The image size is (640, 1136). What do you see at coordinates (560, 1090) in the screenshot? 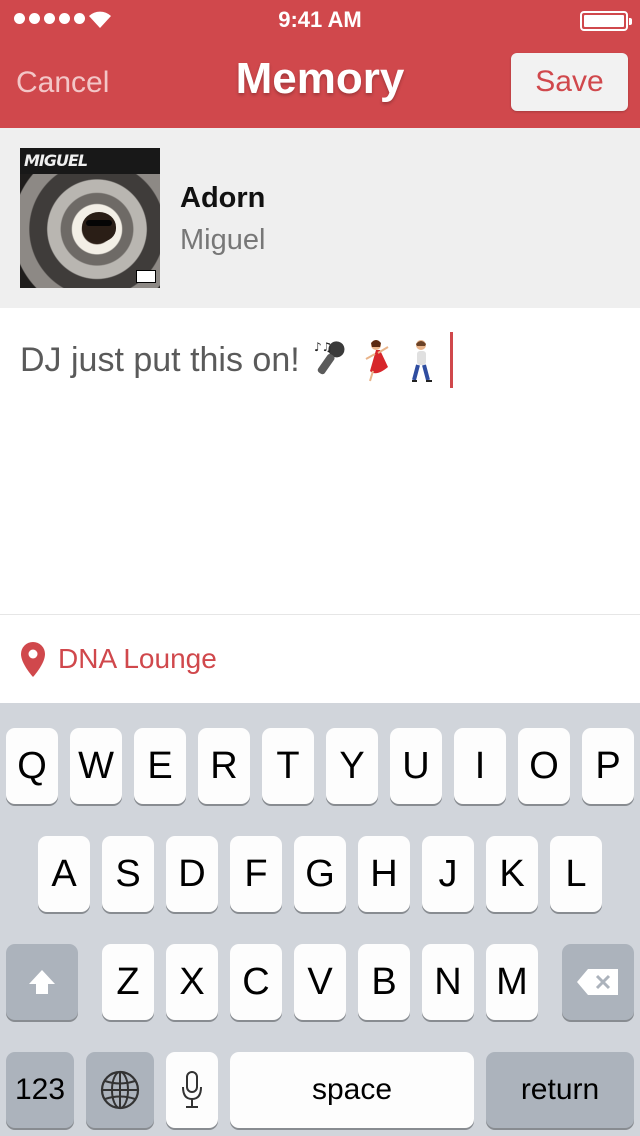
I see `return-key: return` at bounding box center [560, 1090].